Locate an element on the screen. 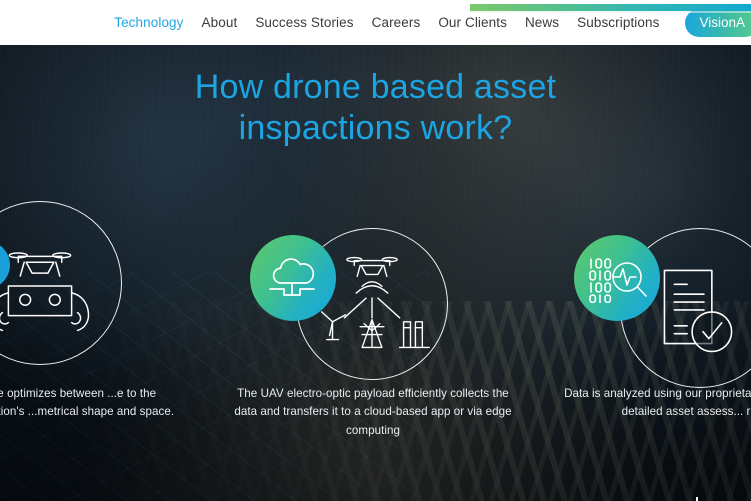 This screenshot has height=501, width=751. top-accent-underline is located at coordinates (610, 12).